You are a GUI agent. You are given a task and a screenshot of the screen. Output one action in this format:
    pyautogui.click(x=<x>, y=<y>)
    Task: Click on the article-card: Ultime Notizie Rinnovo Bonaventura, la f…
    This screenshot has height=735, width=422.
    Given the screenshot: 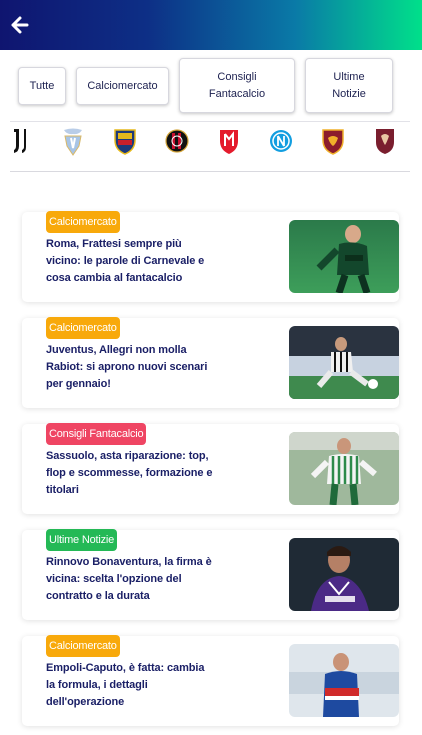 What is the action you would take?
    pyautogui.click(x=210, y=574)
    